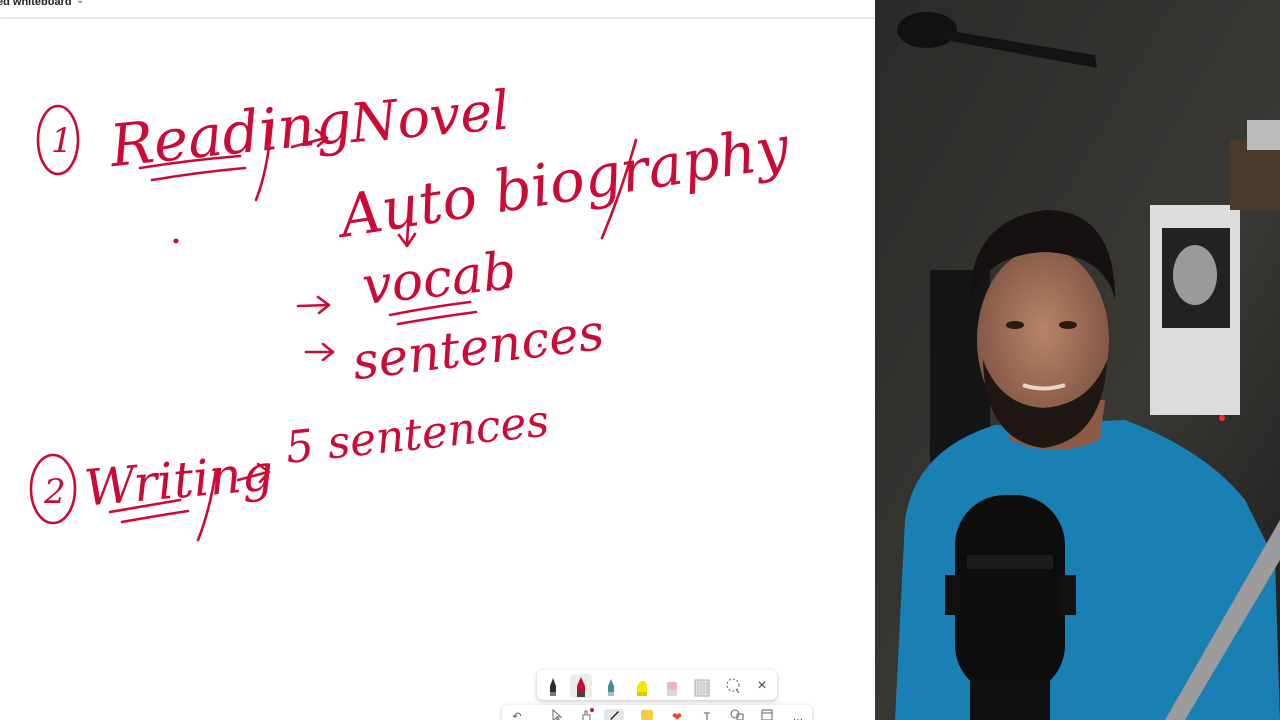  What do you see at coordinates (437, 8) in the screenshot?
I see `title-bar: ed whiteboard ⌄` at bounding box center [437, 8].